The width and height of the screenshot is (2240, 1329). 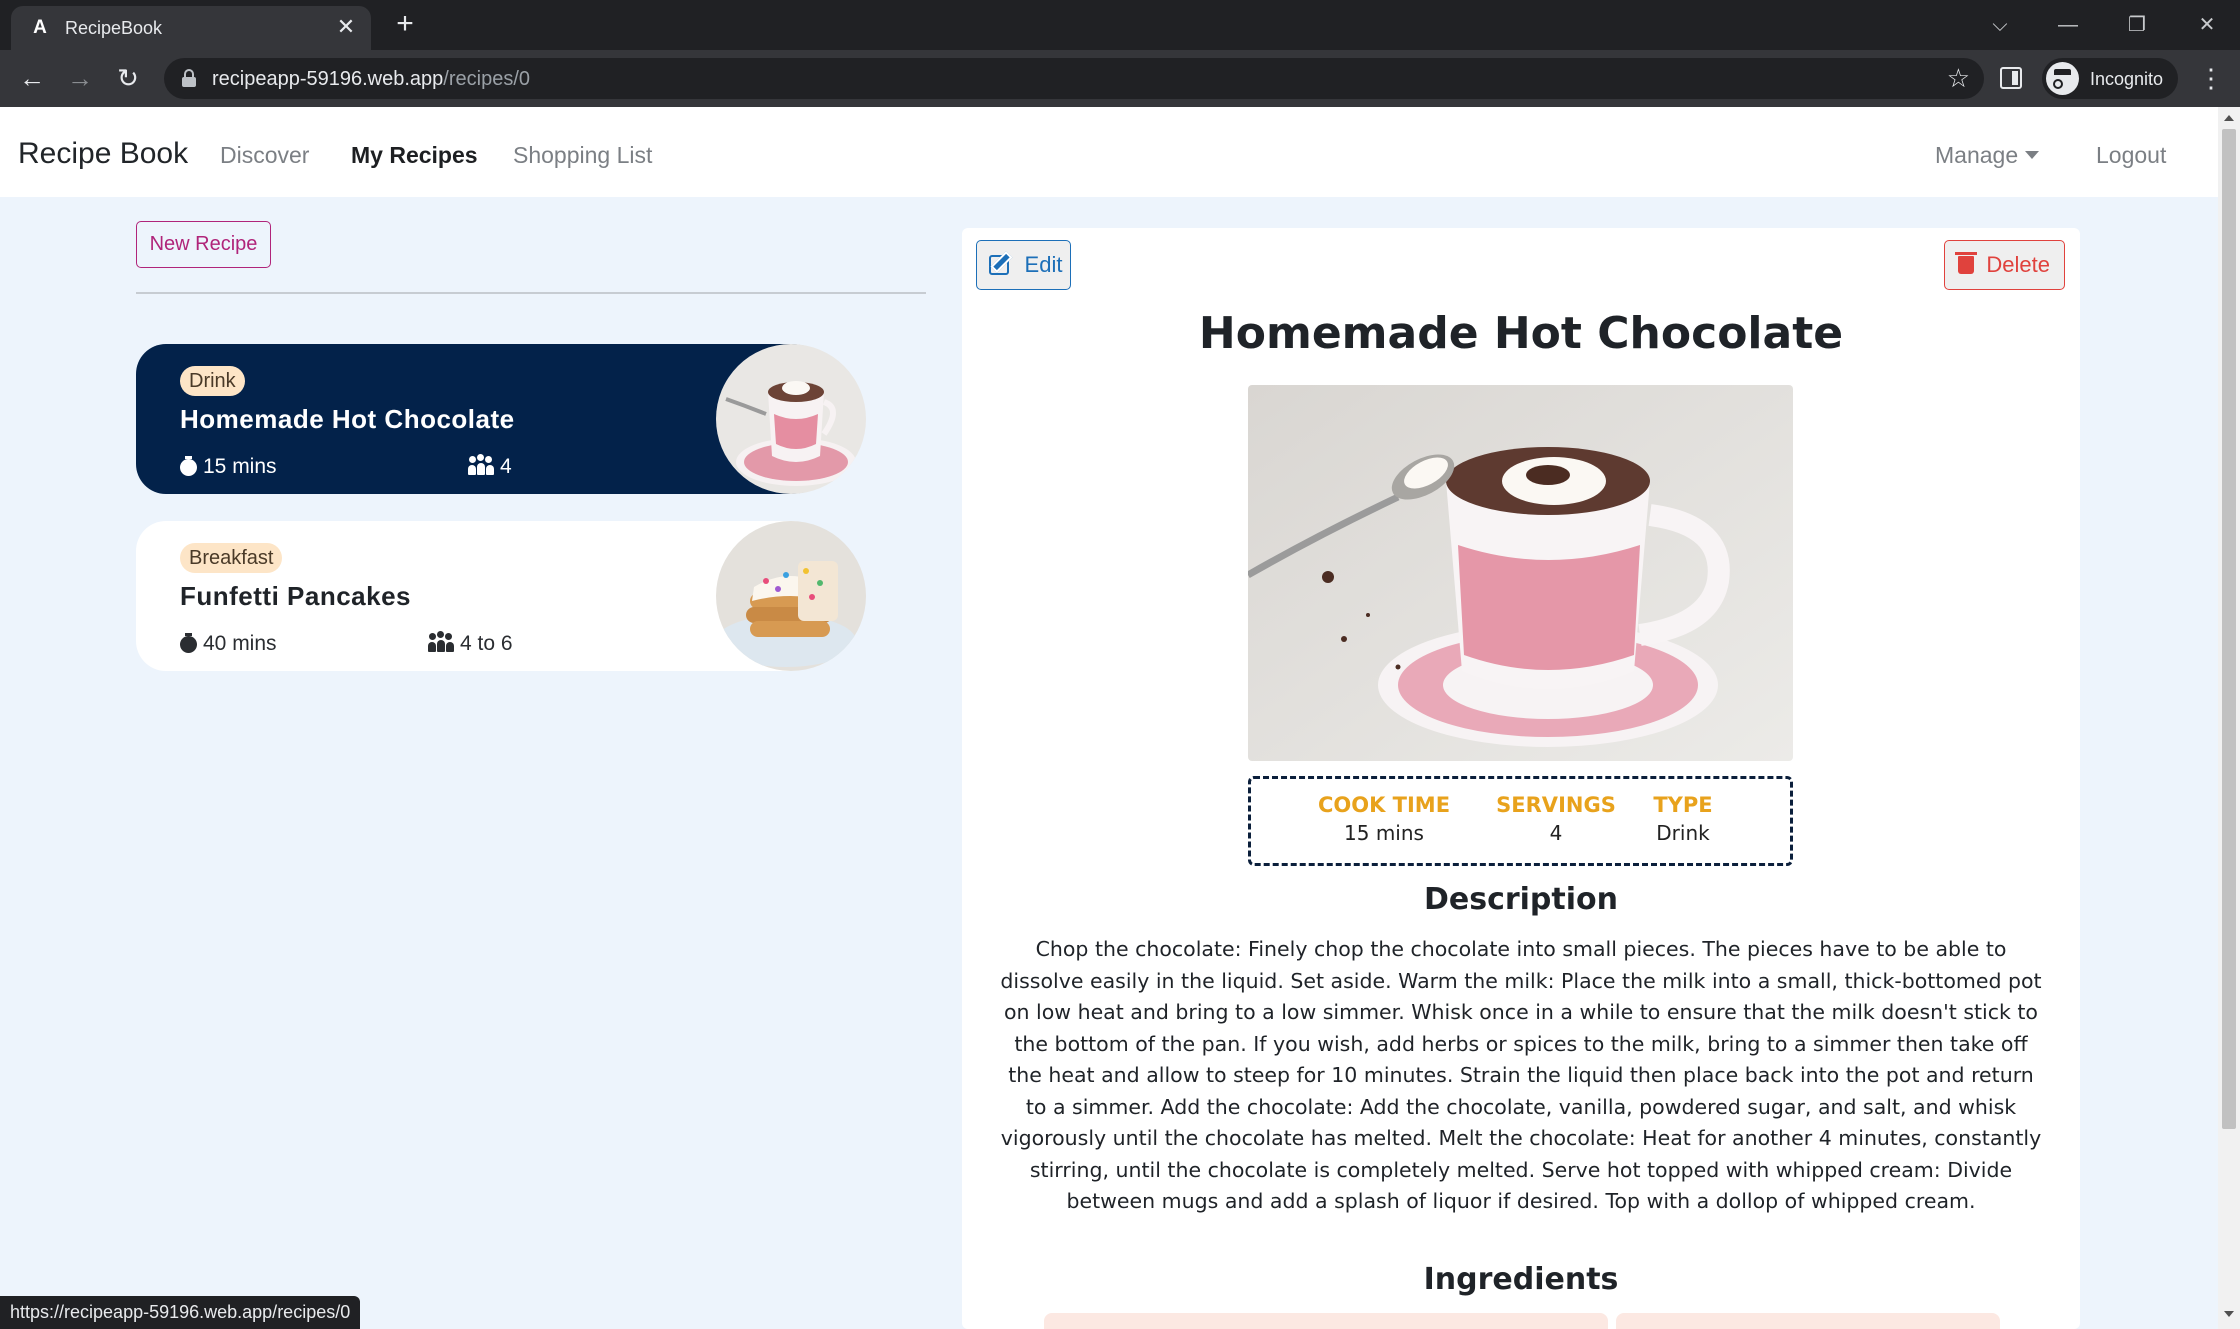 I want to click on restore-icon: ❐, so click(x=2137, y=25).